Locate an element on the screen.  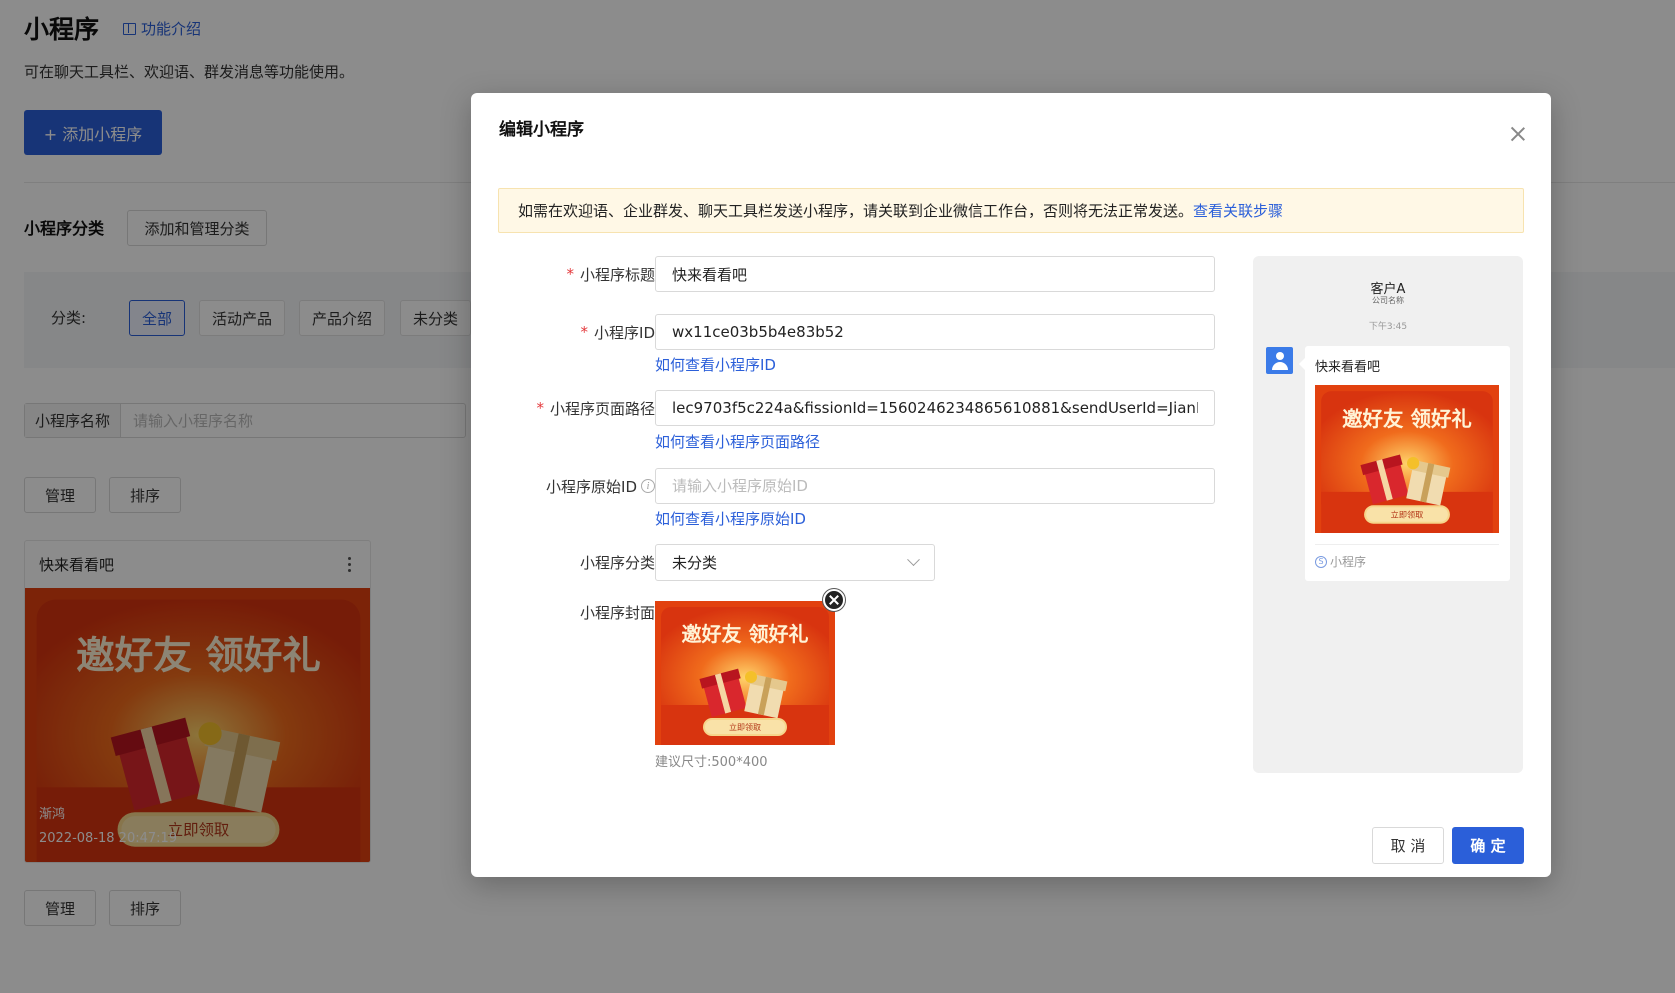
dialog-title: 编辑小程序 is located at coordinates (541, 130).